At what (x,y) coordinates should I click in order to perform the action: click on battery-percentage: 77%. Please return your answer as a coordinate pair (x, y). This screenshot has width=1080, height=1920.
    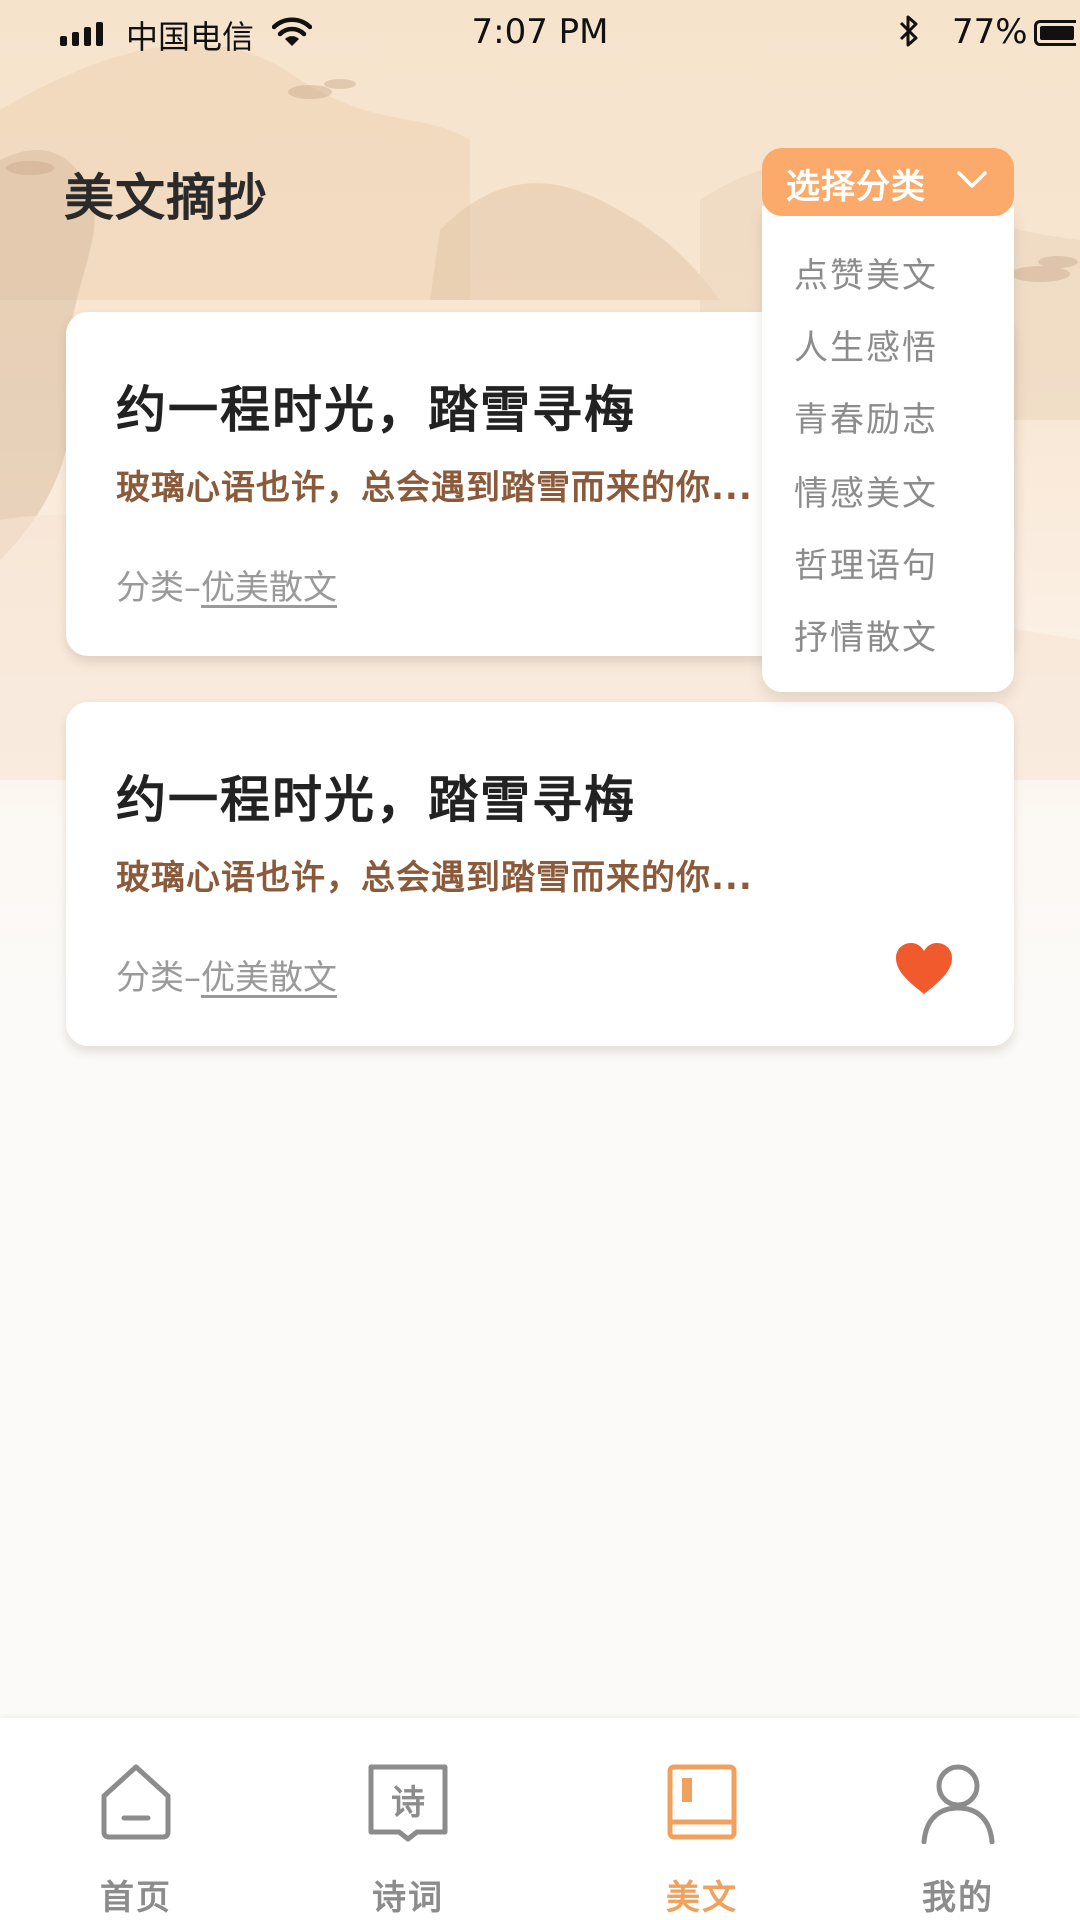
    Looking at the image, I should click on (990, 32).